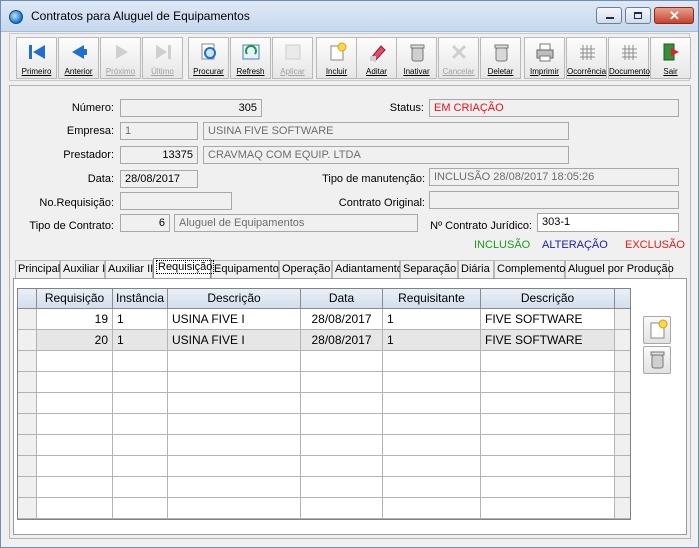 Image resolution: width=699 pixels, height=548 pixels. What do you see at coordinates (586, 58) in the screenshot?
I see `ocorrencia-button: Ocorrência` at bounding box center [586, 58].